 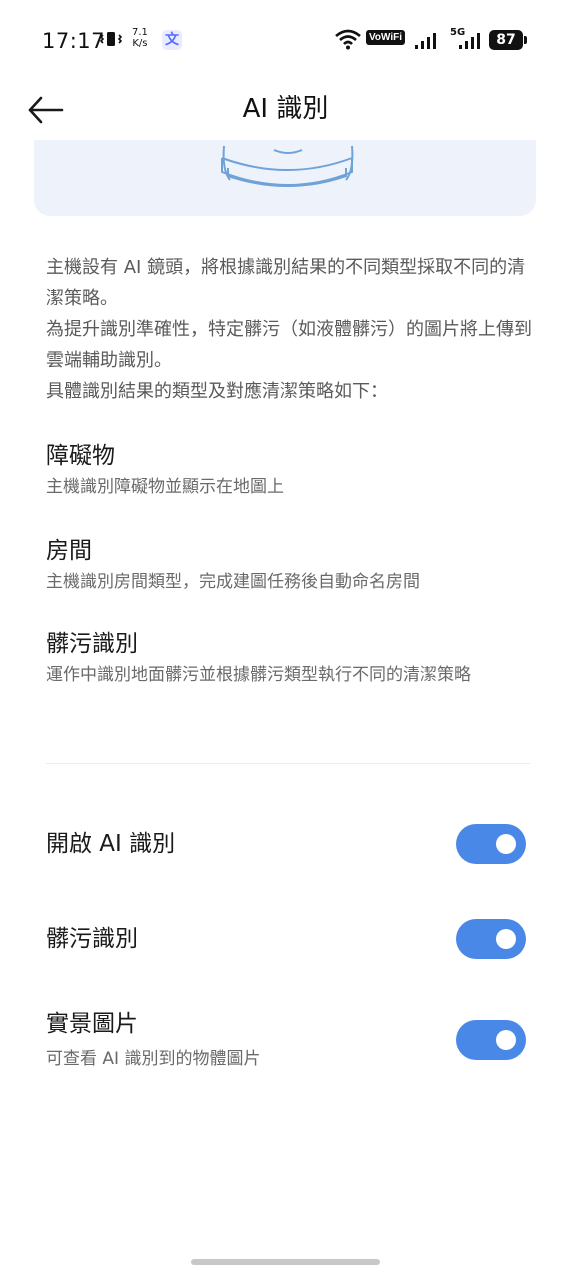 What do you see at coordinates (80, 456) in the screenshot?
I see `type-title: 障礙物` at bounding box center [80, 456].